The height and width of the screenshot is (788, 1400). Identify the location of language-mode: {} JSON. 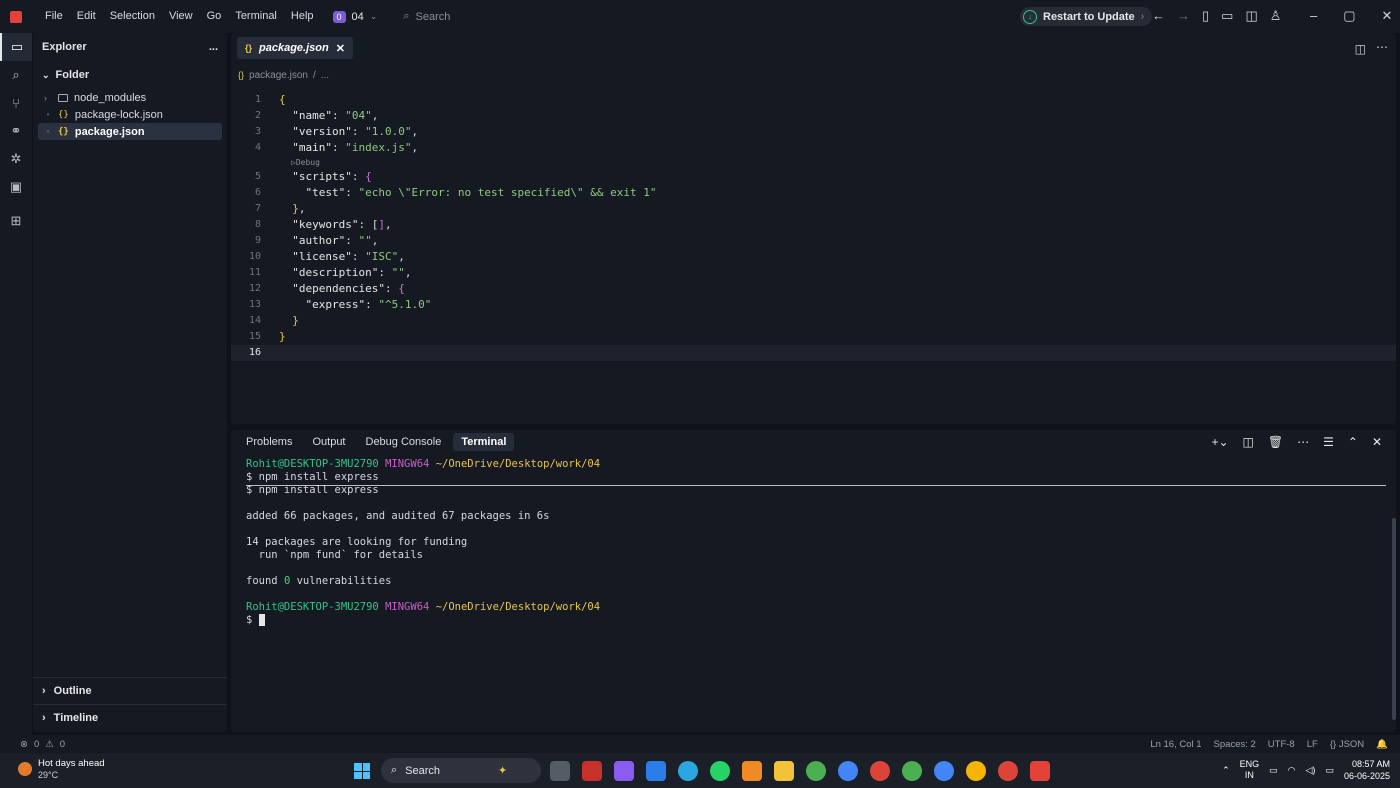
(1347, 744).